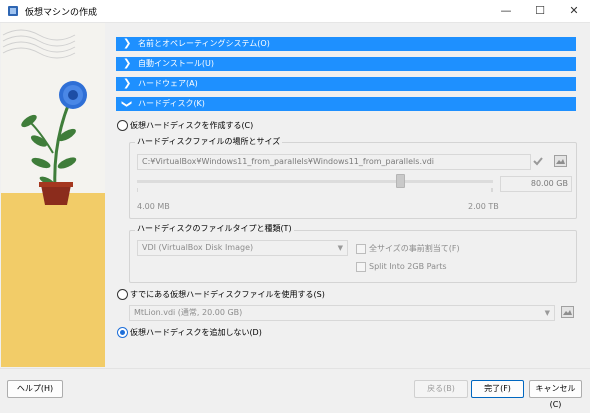  I want to click on existing-disk-value: MtLion.vdi (通常, 20.00 GB), so click(188, 312).